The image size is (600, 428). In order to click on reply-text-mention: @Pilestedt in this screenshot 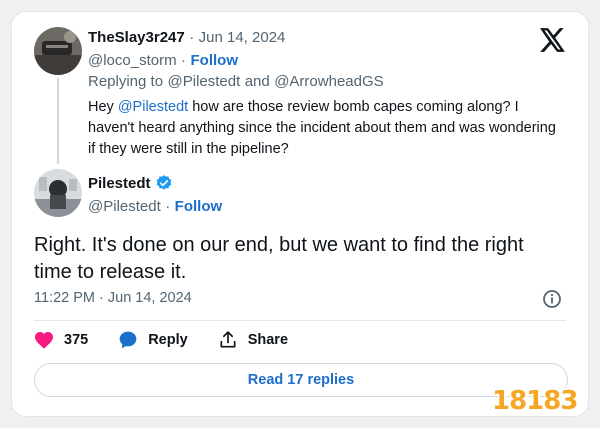, I will do `click(153, 107)`.